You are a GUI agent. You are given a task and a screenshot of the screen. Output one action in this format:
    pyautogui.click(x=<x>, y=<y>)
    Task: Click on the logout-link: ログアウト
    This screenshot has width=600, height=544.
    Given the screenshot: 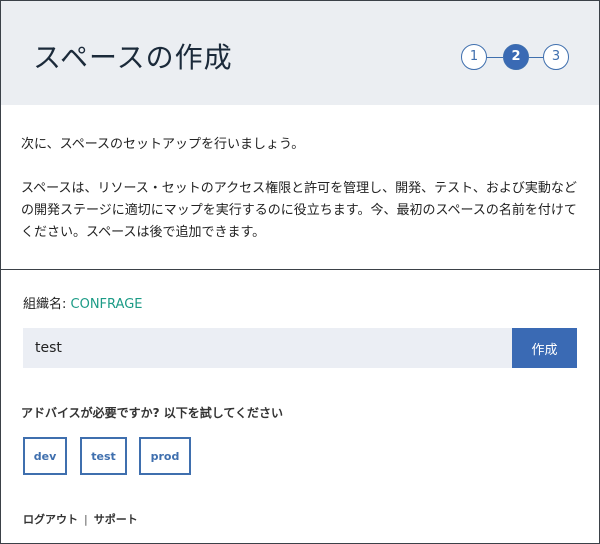 What is the action you would take?
    pyautogui.click(x=50, y=519)
    